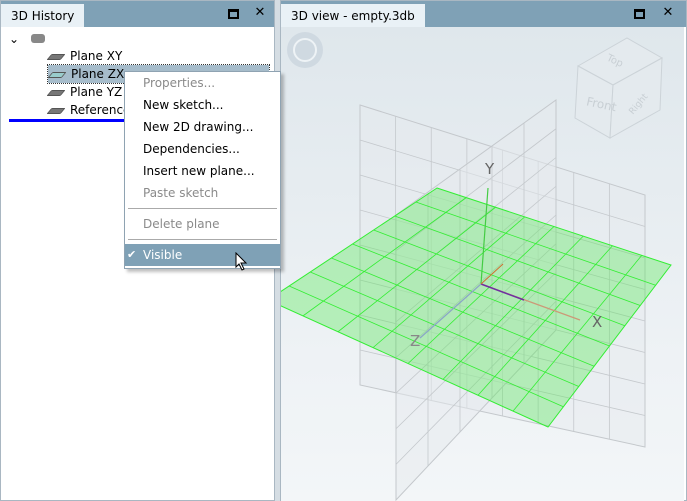  Describe the element at coordinates (132, 254) in the screenshot. I see `checkmark-icon: ✔` at that location.